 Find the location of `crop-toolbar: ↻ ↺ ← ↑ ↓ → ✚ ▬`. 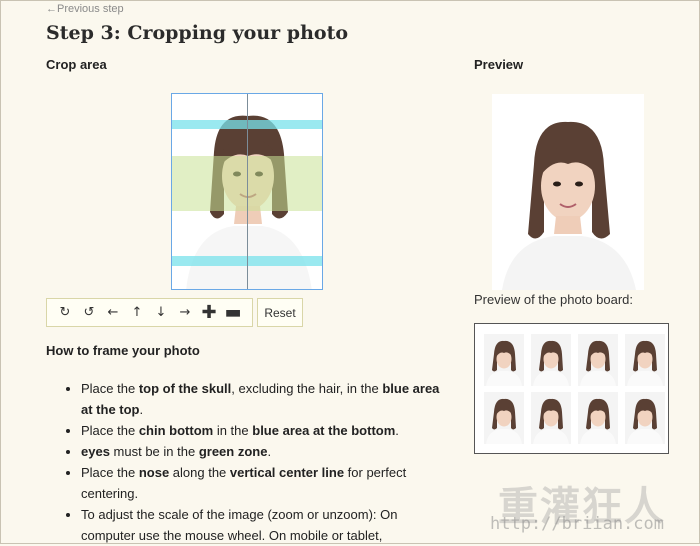

crop-toolbar: ↻ ↺ ← ↑ ↓ → ✚ ▬ is located at coordinates (149, 312).